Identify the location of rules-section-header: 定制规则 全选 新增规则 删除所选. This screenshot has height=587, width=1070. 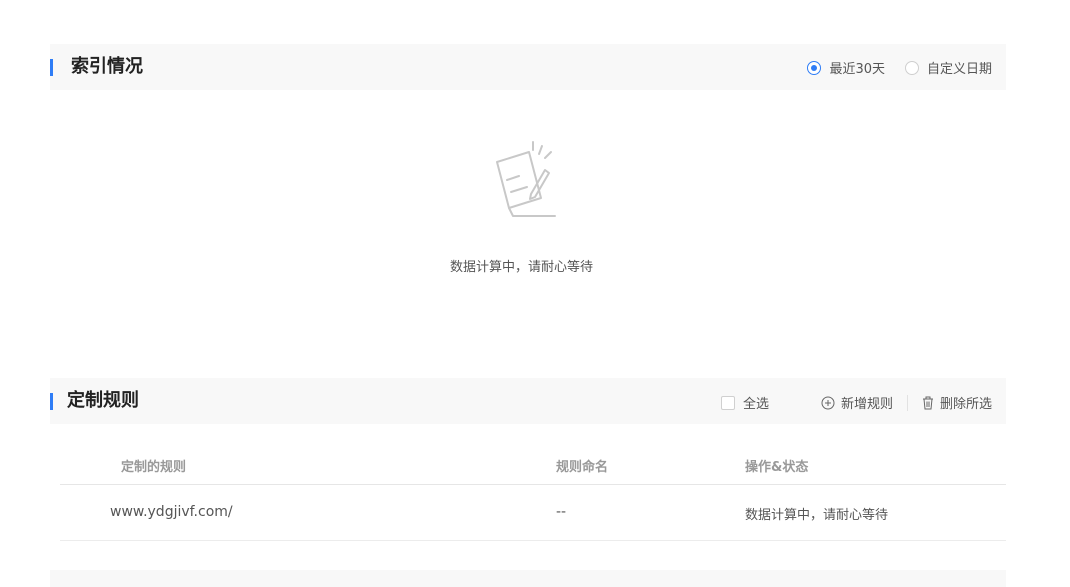
(528, 401).